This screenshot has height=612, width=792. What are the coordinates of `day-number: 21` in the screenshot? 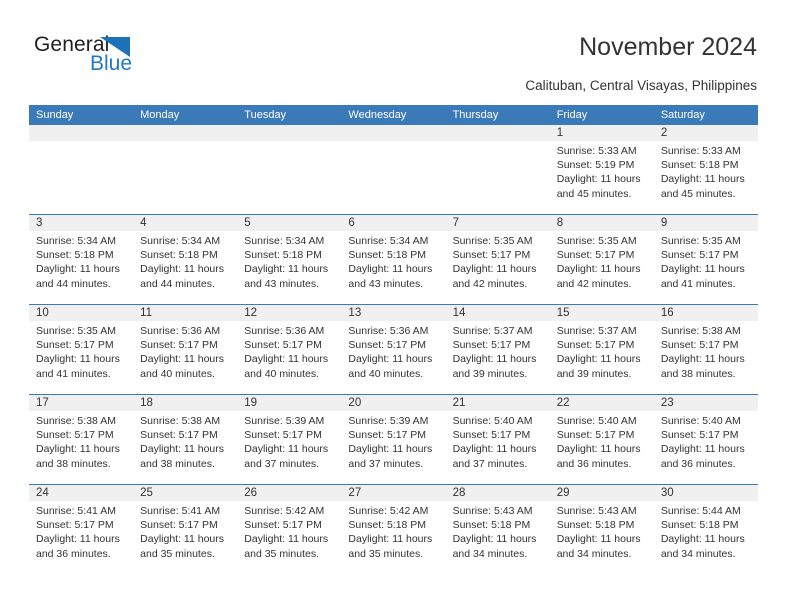 It's located at (498, 403).